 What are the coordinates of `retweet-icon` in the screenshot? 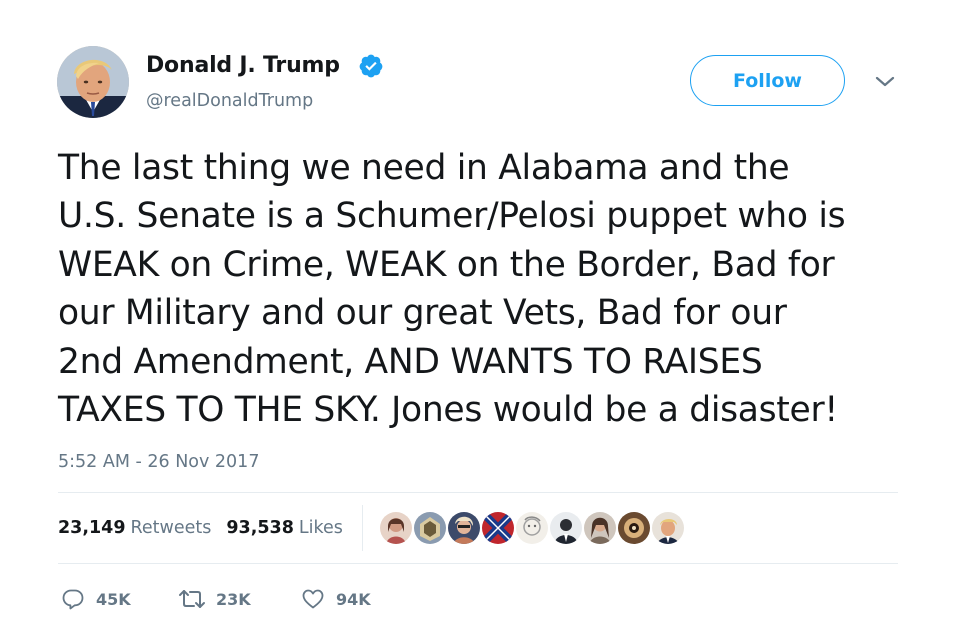 It's located at (192, 599).